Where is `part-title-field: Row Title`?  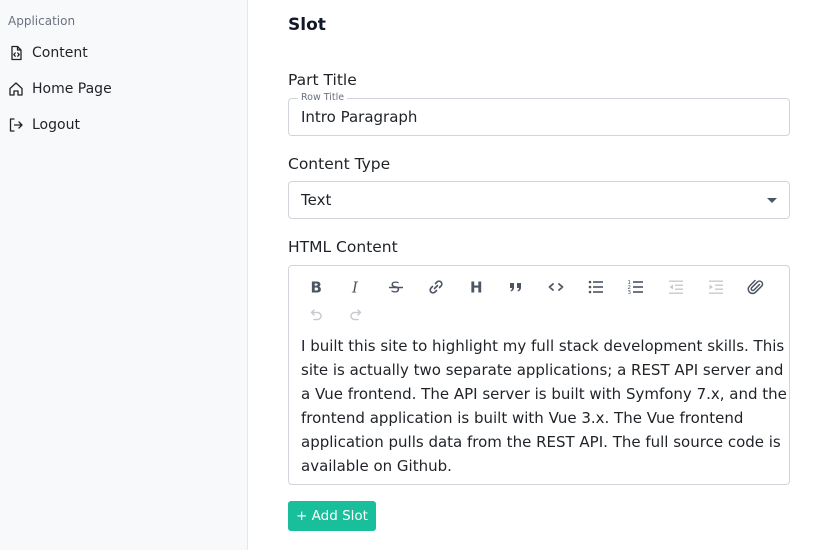
part-title-field: Row Title is located at coordinates (539, 114).